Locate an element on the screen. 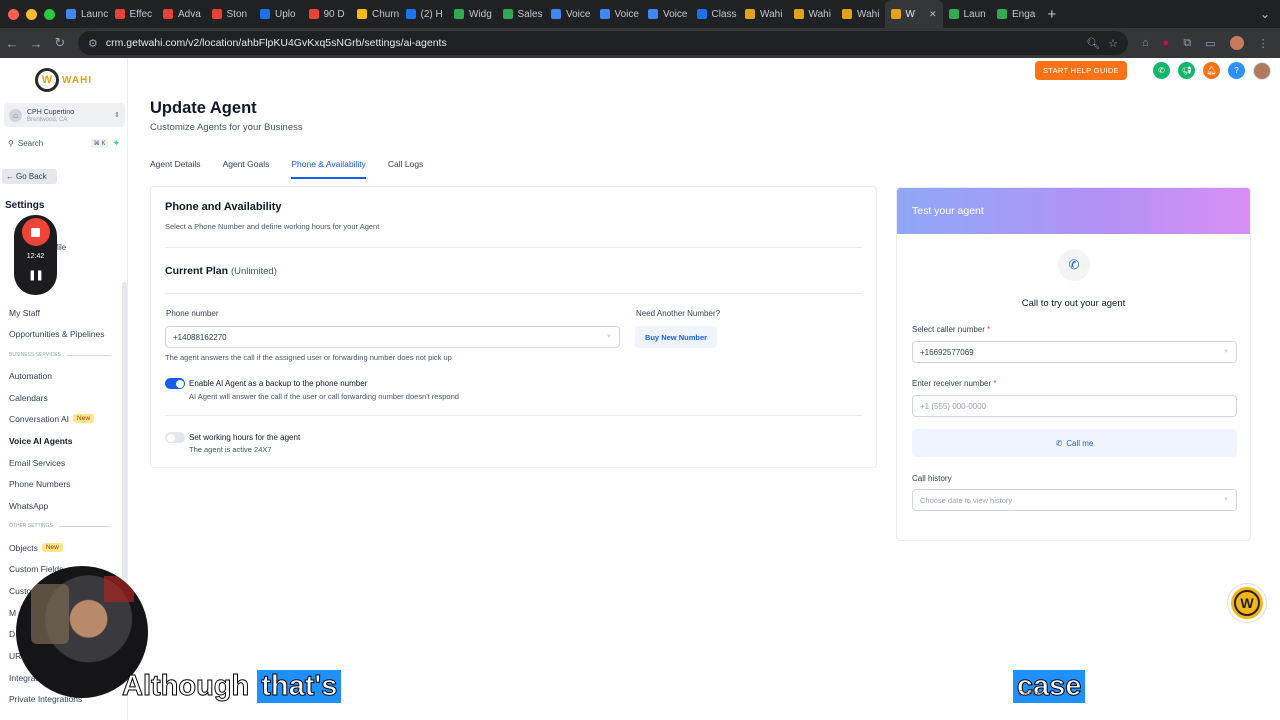  working-hours-label: Set working hours for the agent is located at coordinates (245, 437).